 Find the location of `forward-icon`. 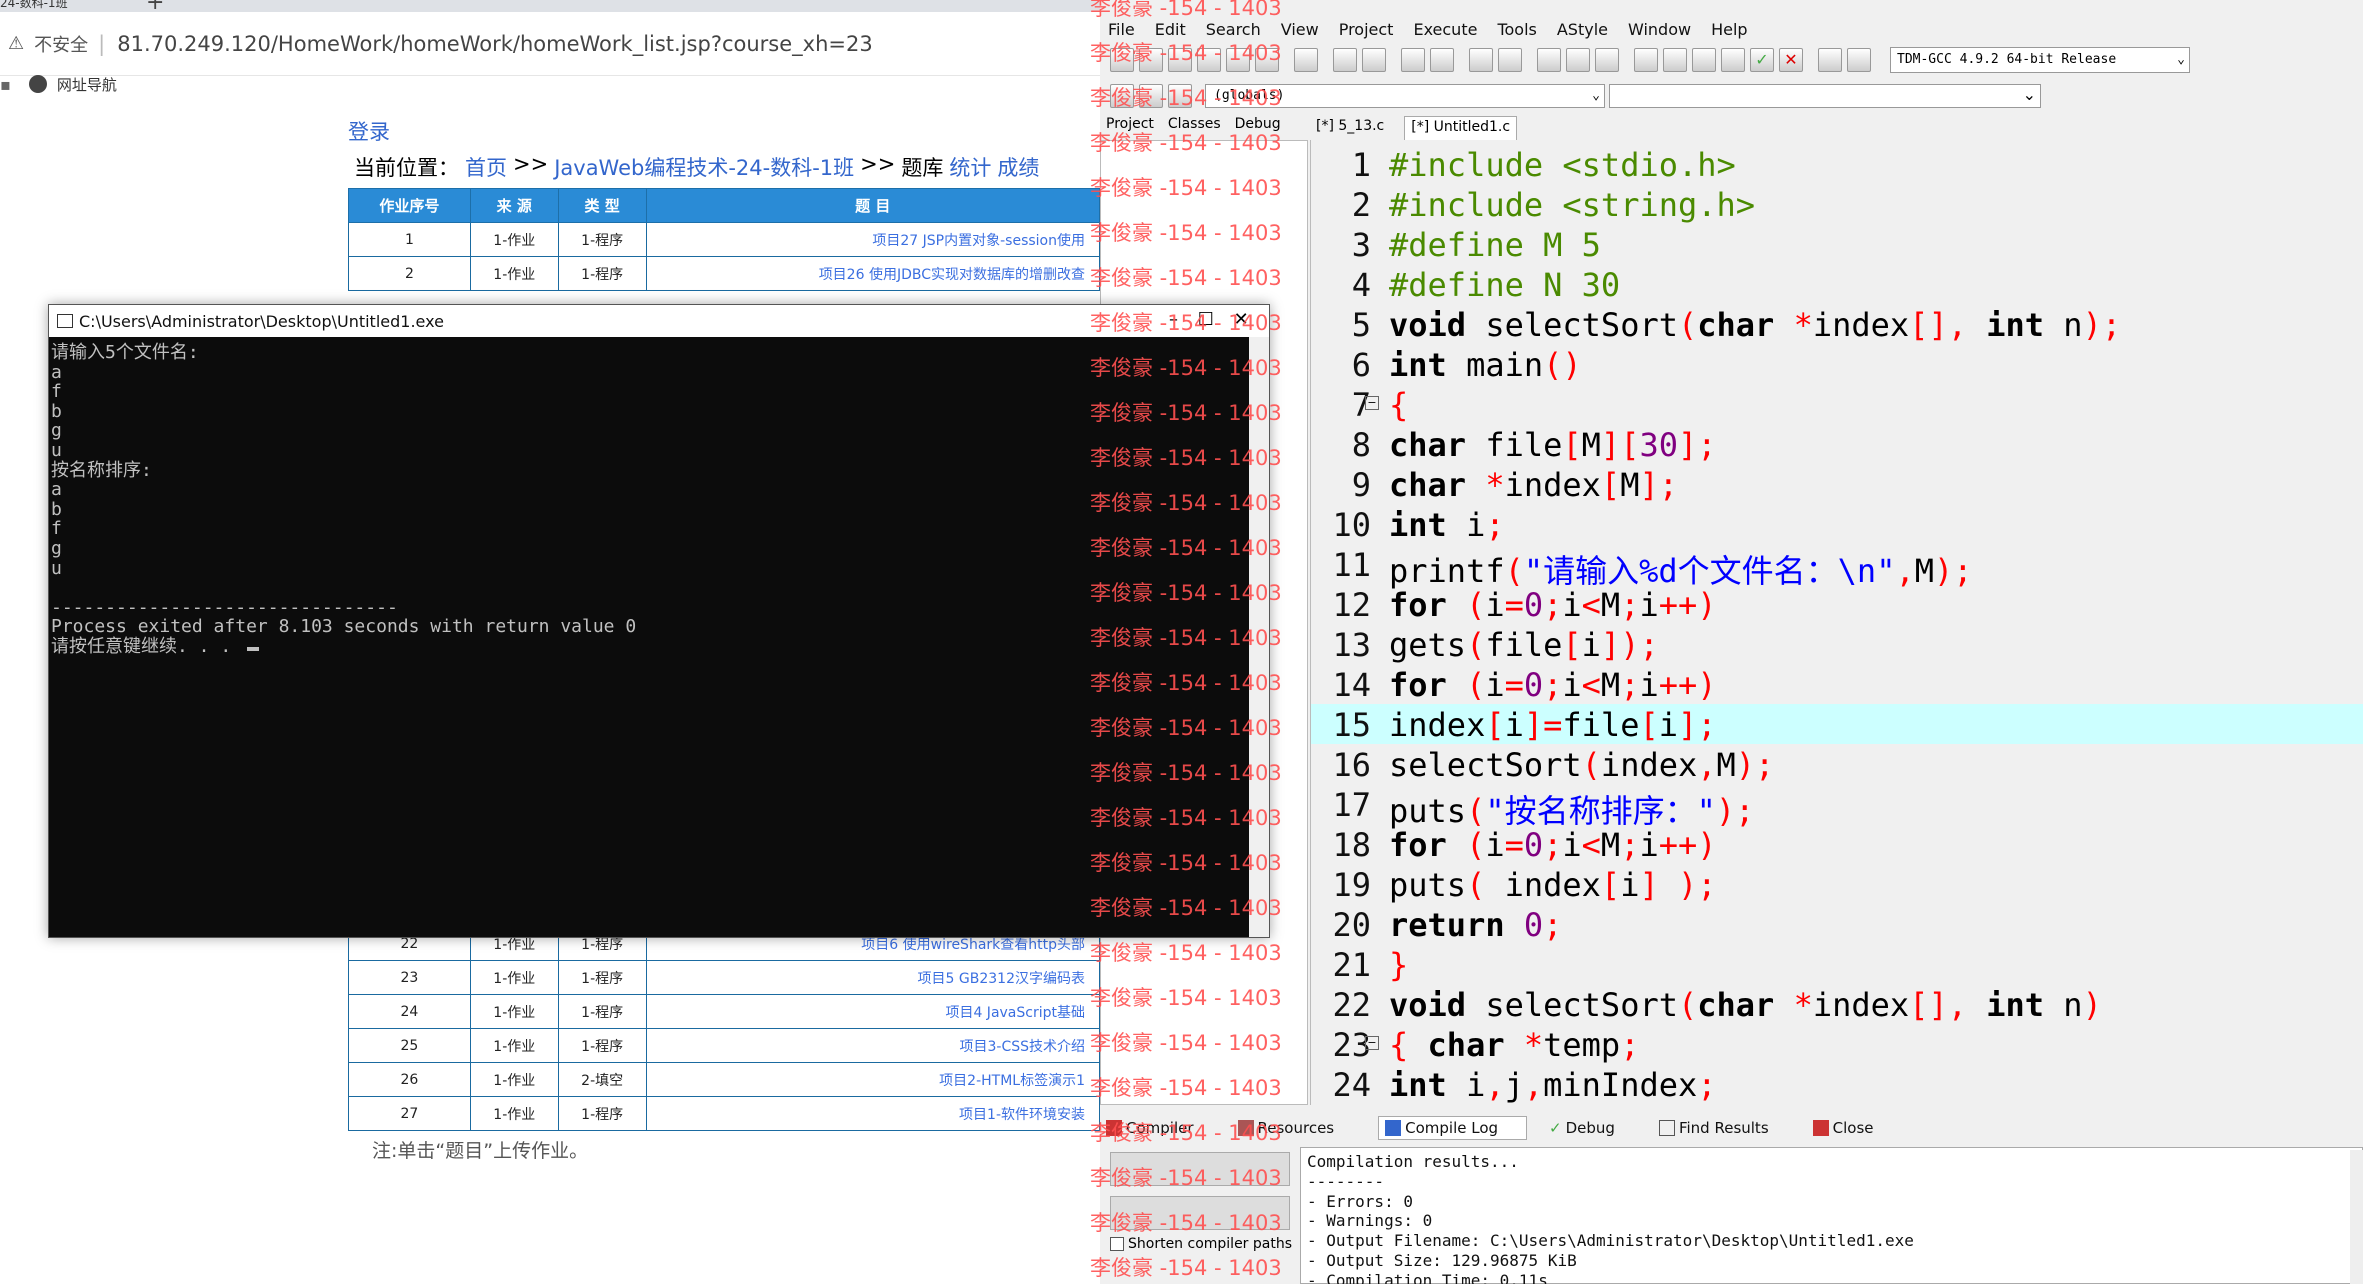

forward-icon is located at coordinates (1578, 60).